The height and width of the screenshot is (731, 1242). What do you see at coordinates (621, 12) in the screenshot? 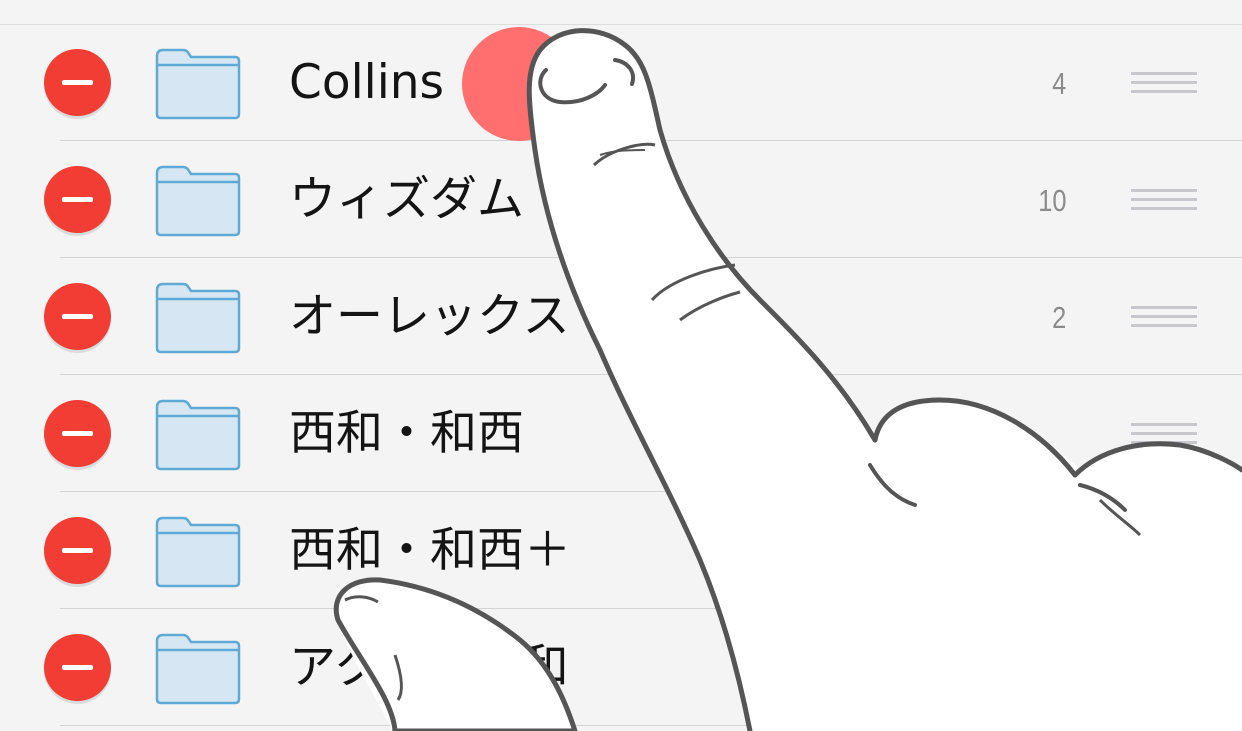
I see `top-bar` at bounding box center [621, 12].